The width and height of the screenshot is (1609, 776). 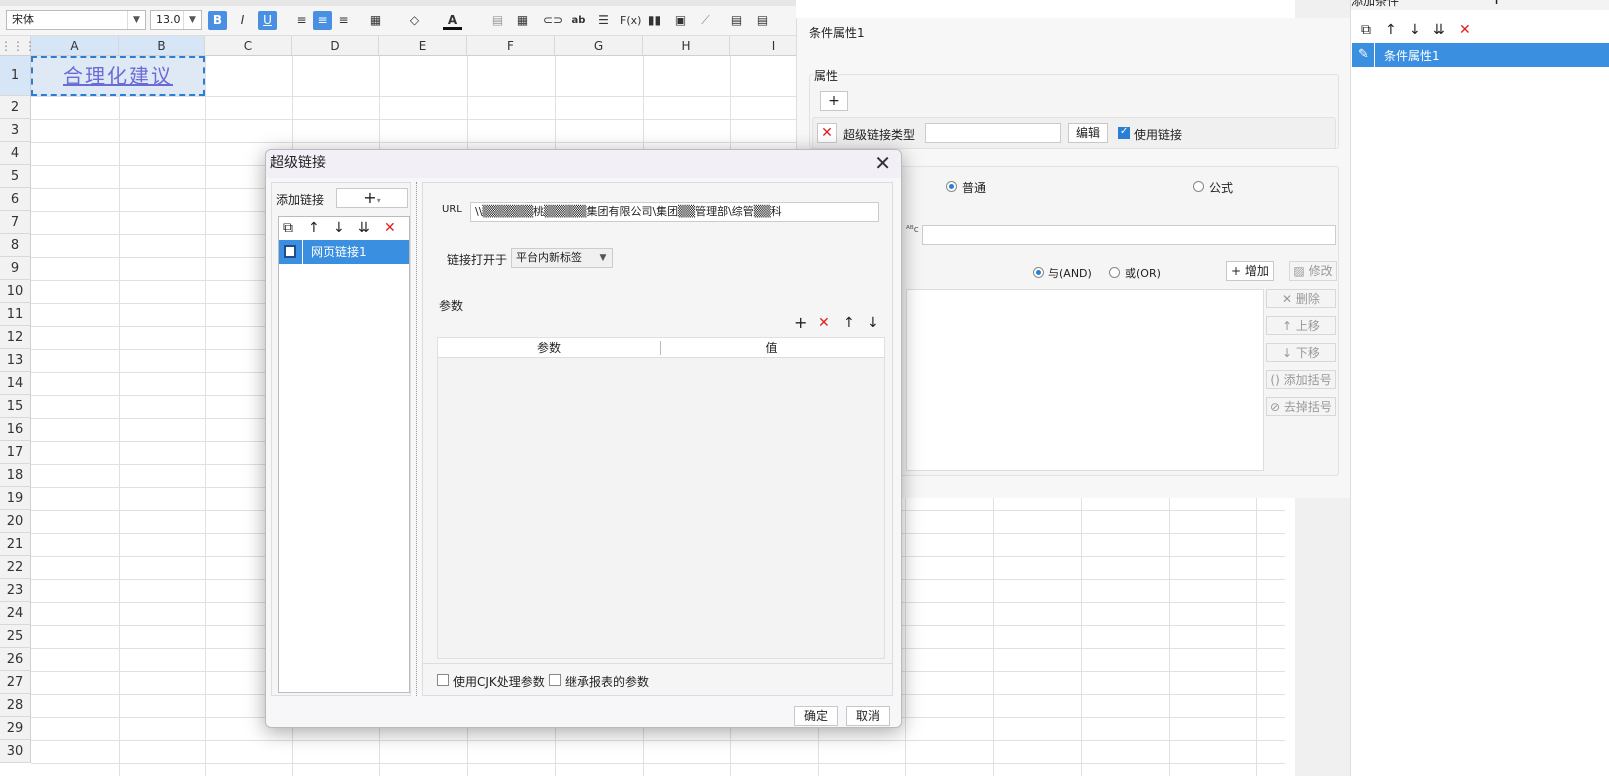 I want to click on align-right-icon: ≡, so click(x=343, y=20).